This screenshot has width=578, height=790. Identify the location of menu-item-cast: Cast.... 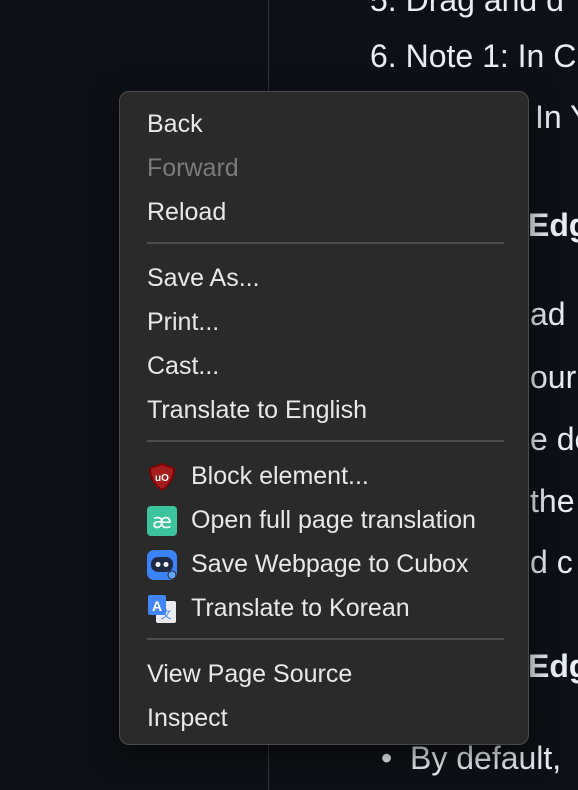
(183, 366).